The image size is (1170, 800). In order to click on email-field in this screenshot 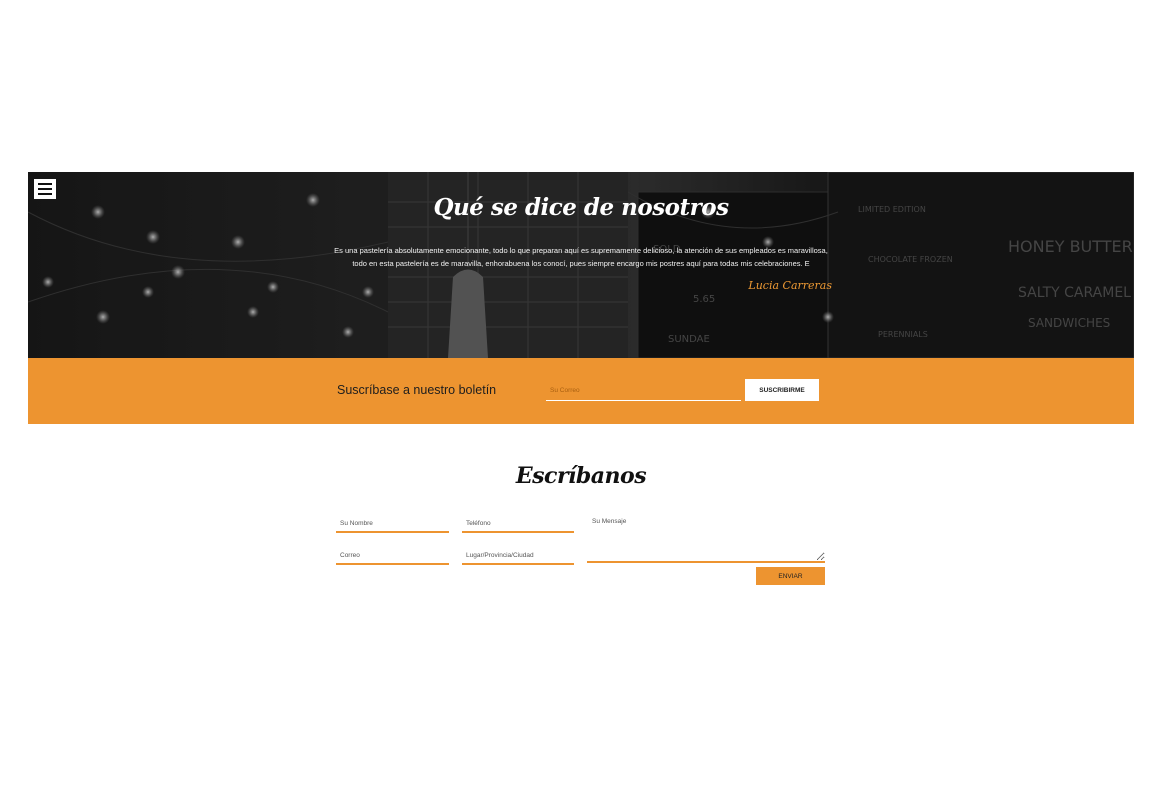, I will do `click(392, 556)`.